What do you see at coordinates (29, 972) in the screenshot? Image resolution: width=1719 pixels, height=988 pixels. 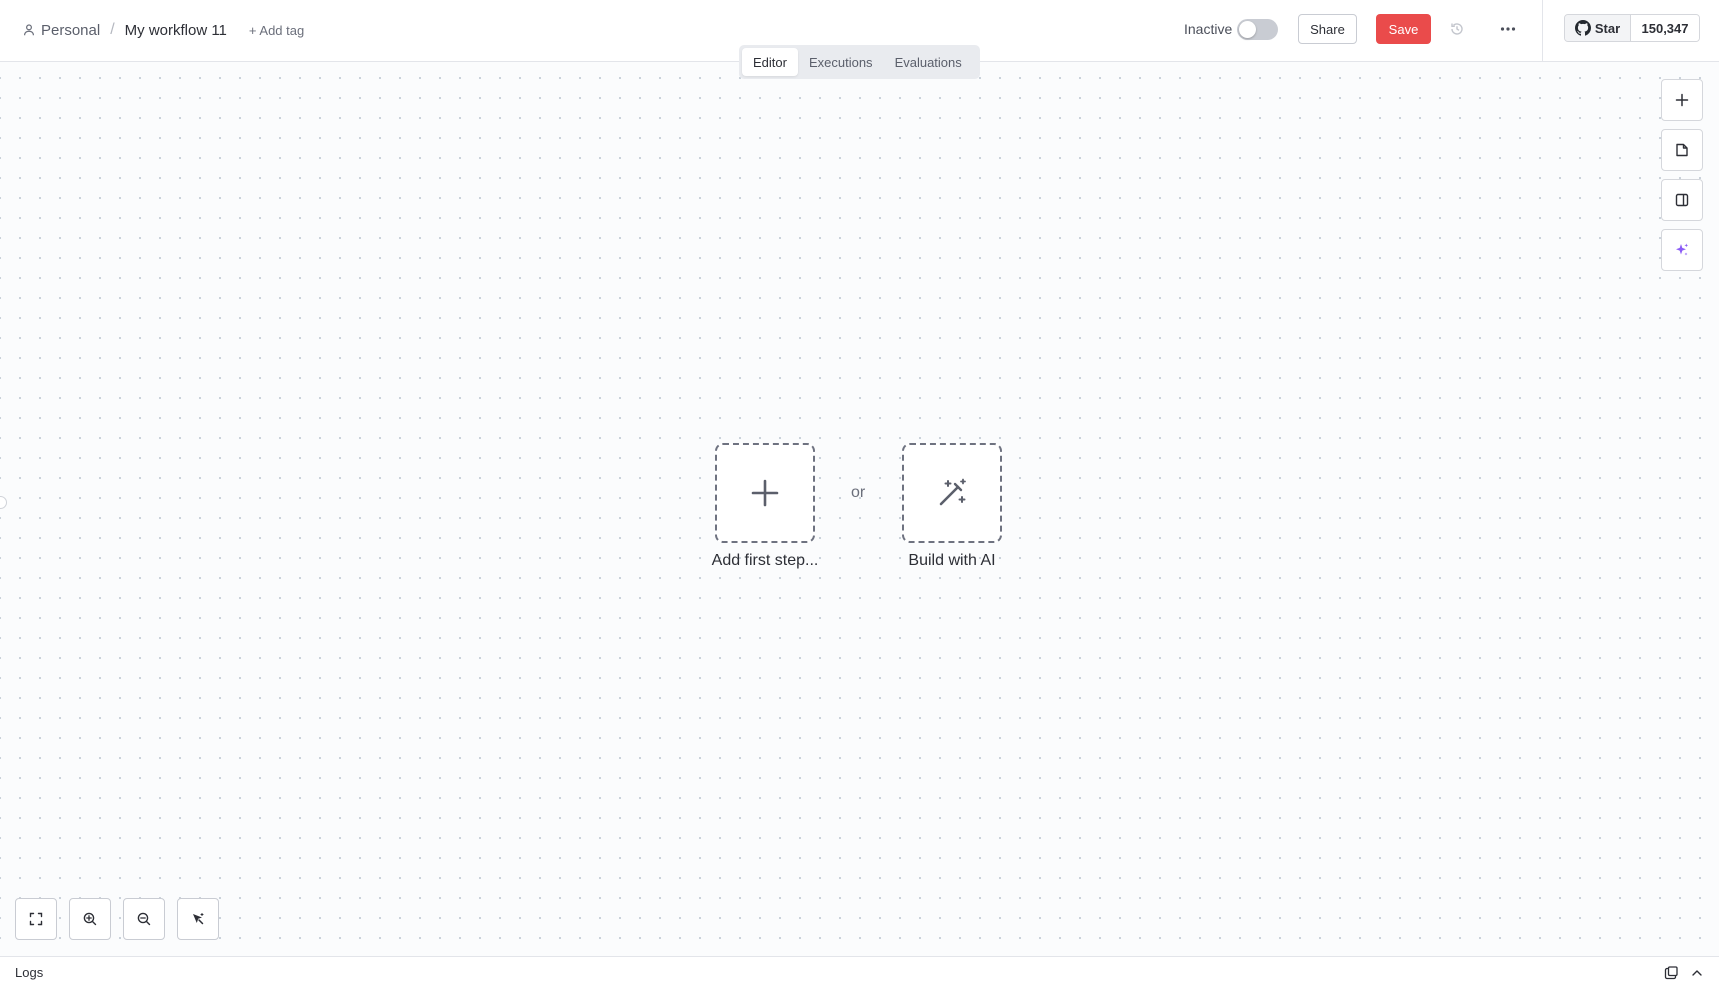 I see `logs-label: Logs` at bounding box center [29, 972].